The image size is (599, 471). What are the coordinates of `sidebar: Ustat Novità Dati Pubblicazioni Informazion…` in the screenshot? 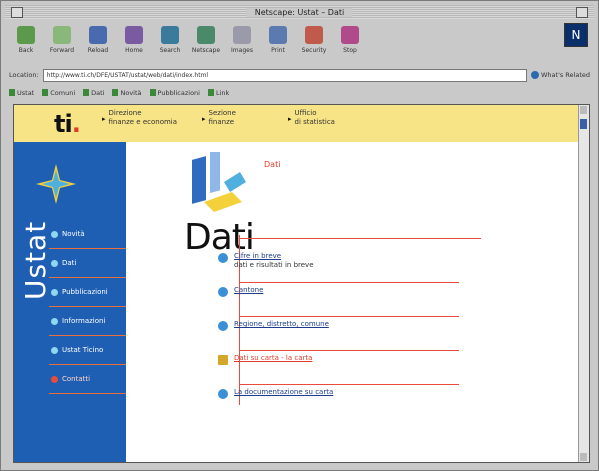 It's located at (70, 302).